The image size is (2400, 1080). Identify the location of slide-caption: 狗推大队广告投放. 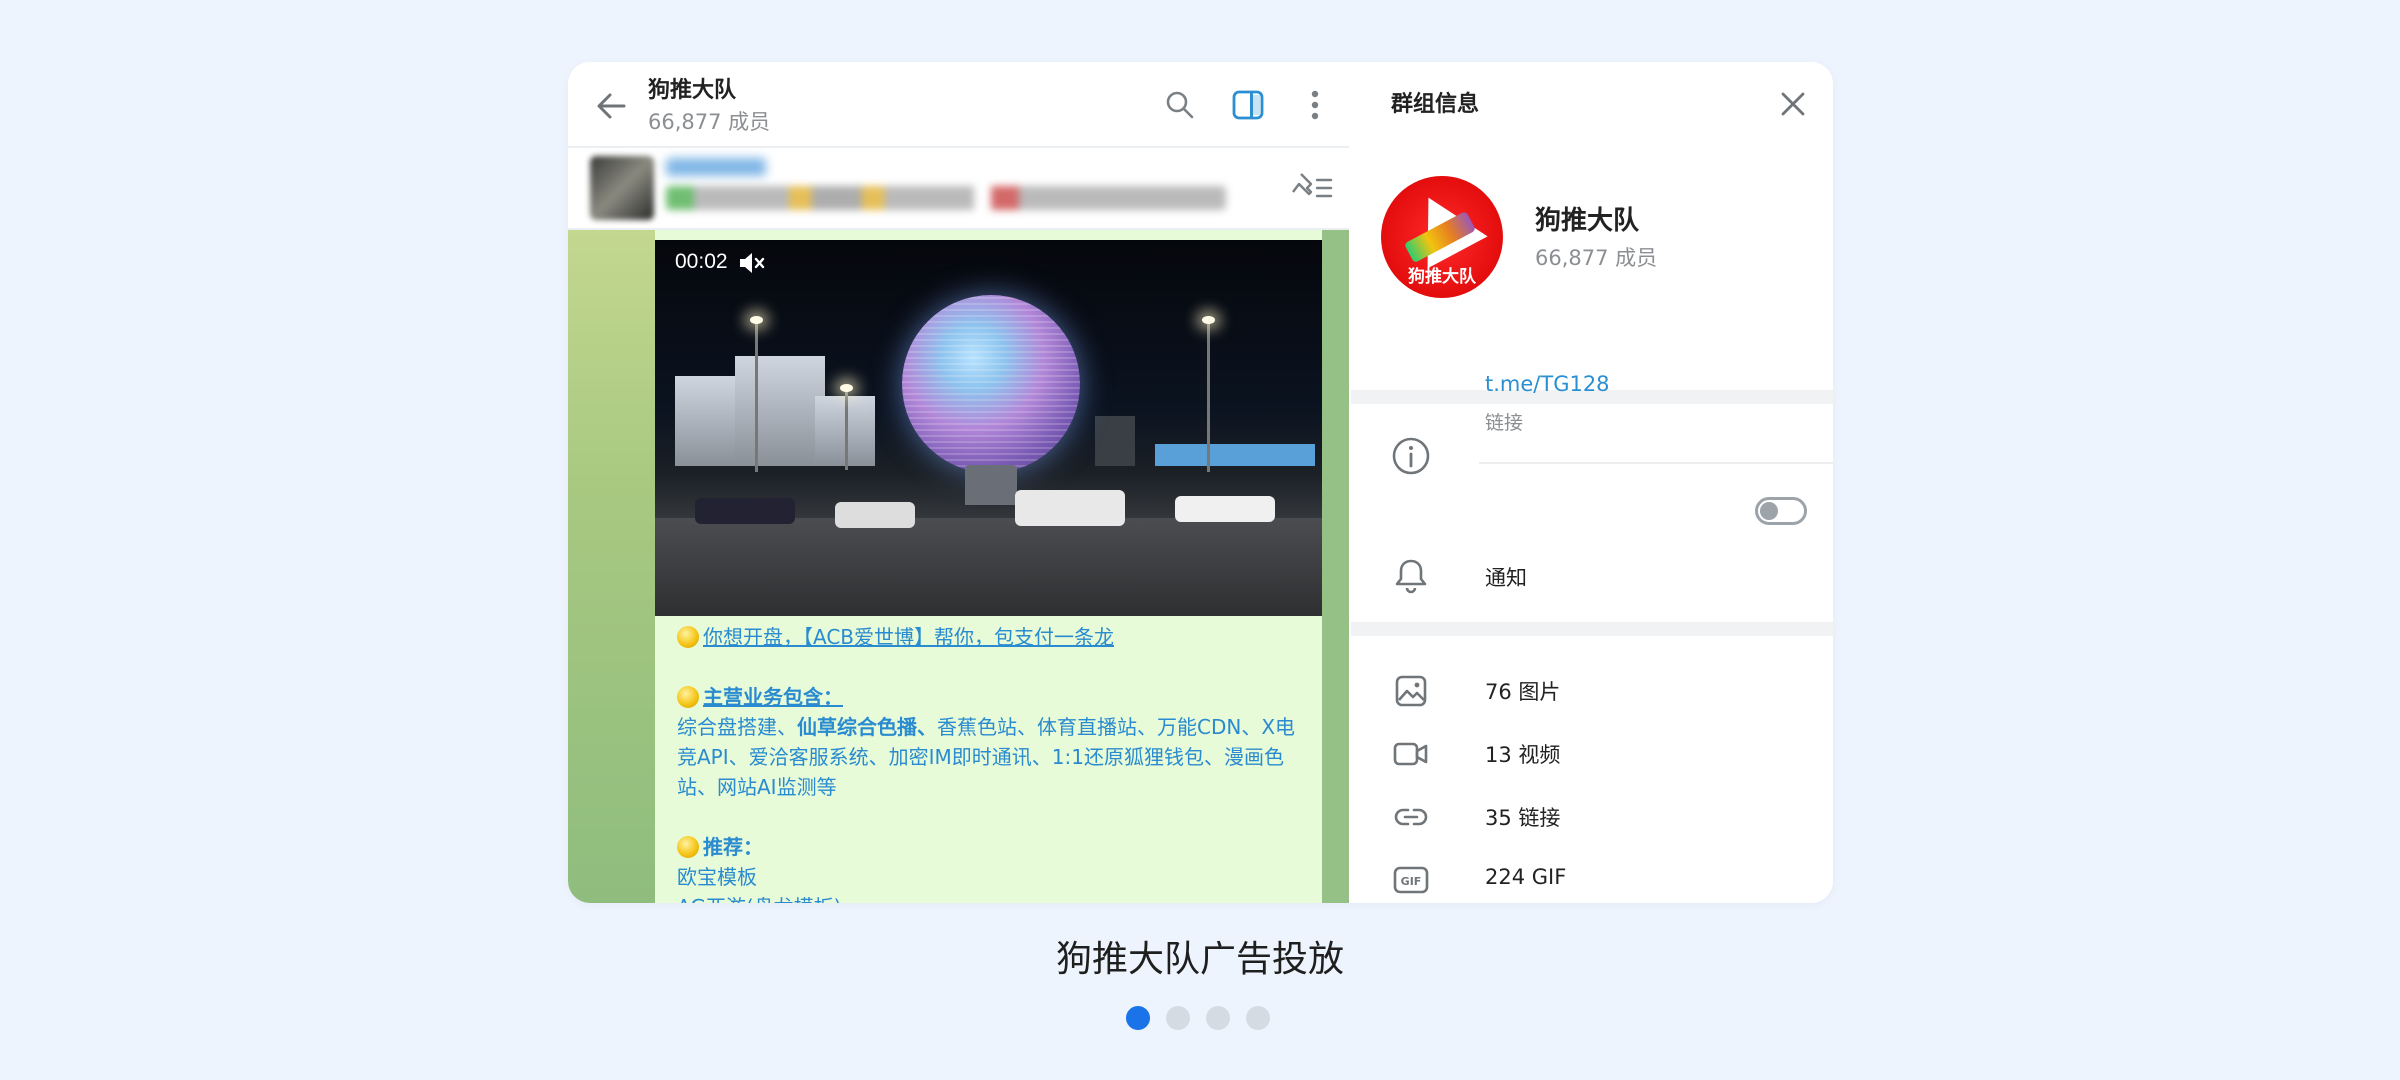
(1199, 959).